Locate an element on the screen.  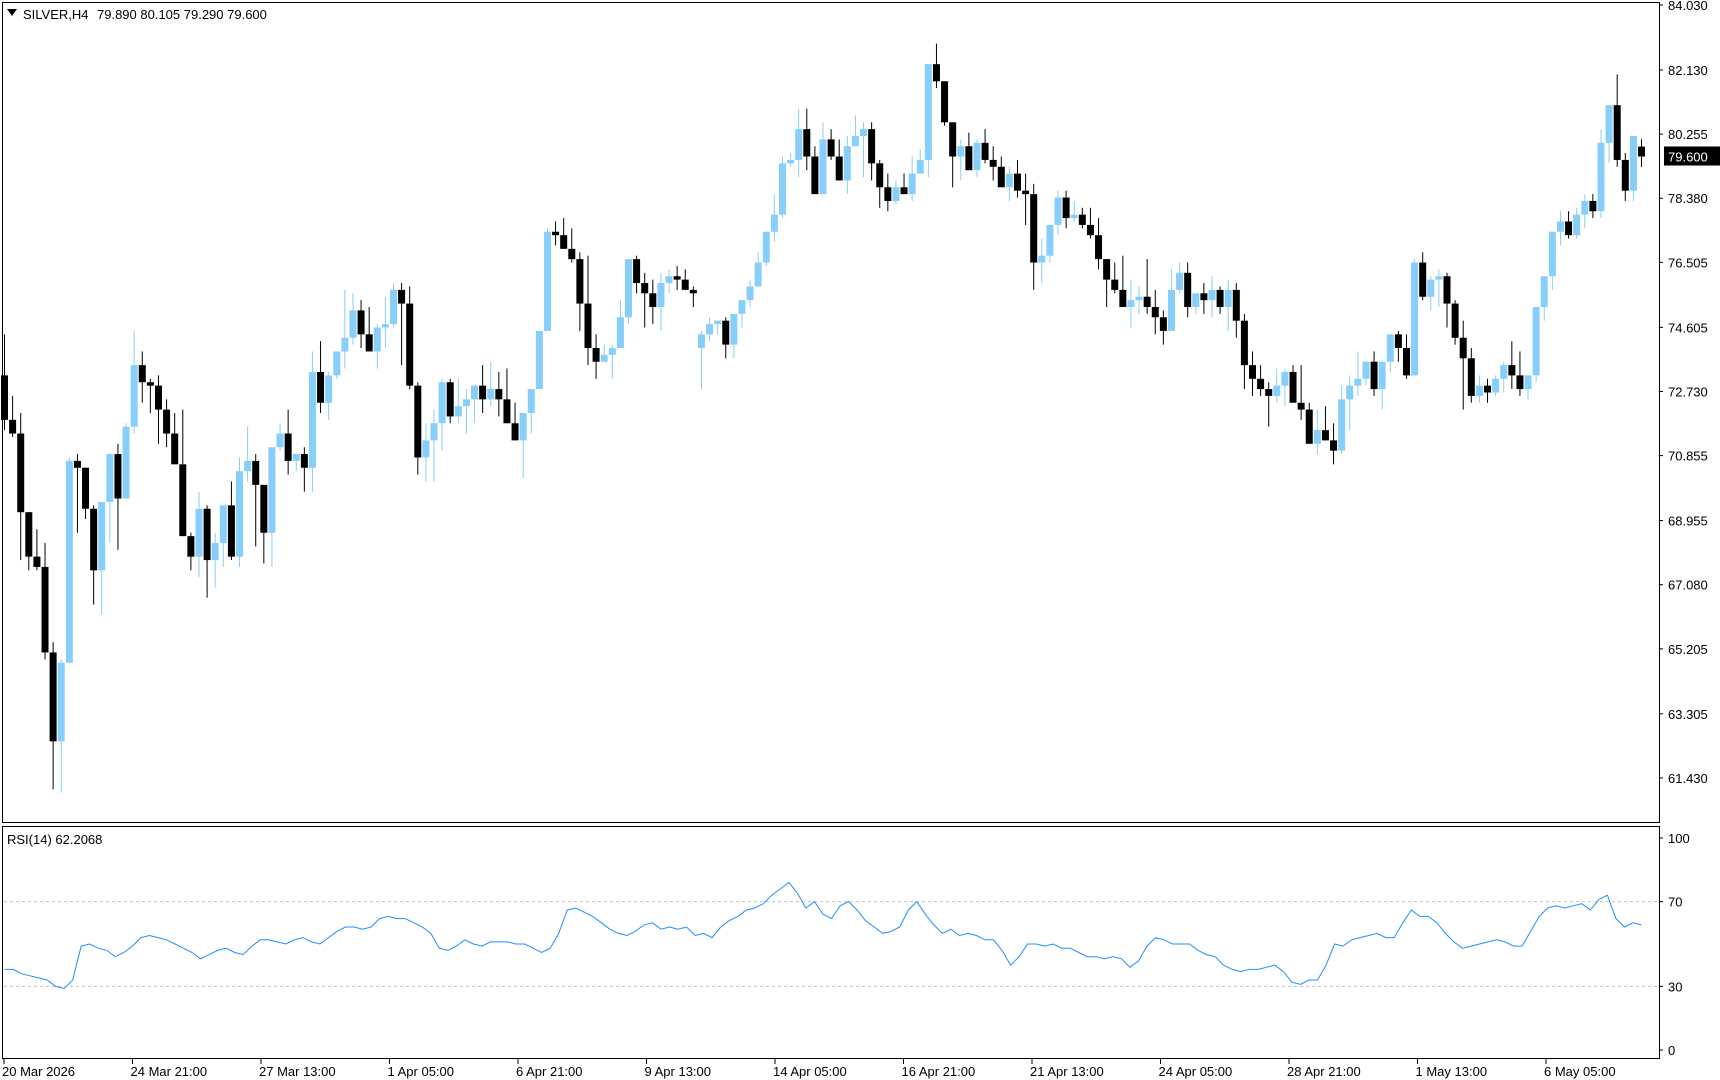
rsi-tick-label: 30 is located at coordinates (1675, 986).